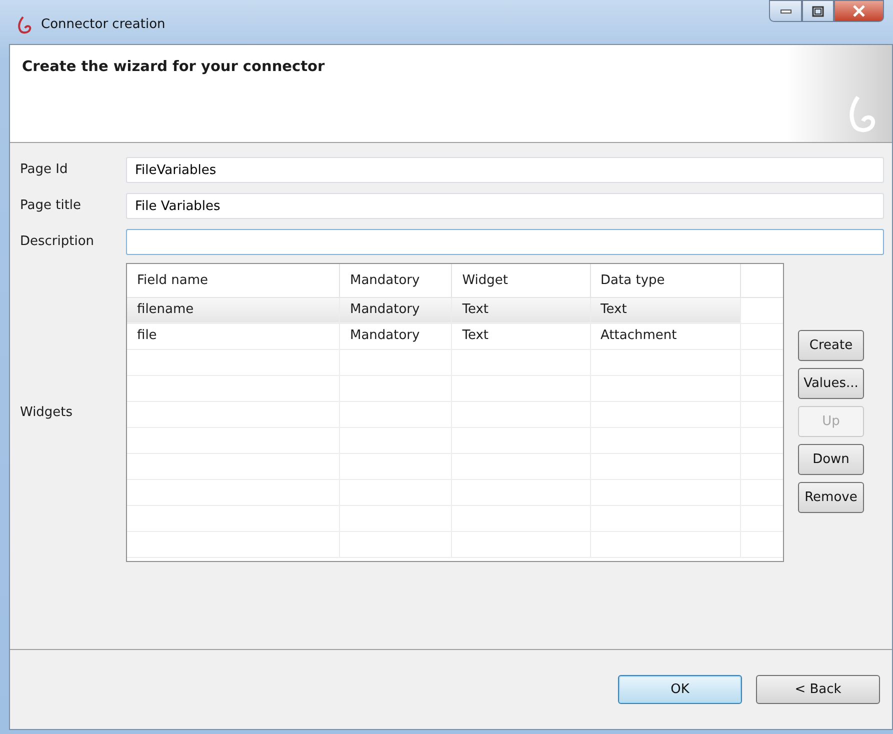  What do you see at coordinates (233, 336) in the screenshot?
I see `table-cell: file` at bounding box center [233, 336].